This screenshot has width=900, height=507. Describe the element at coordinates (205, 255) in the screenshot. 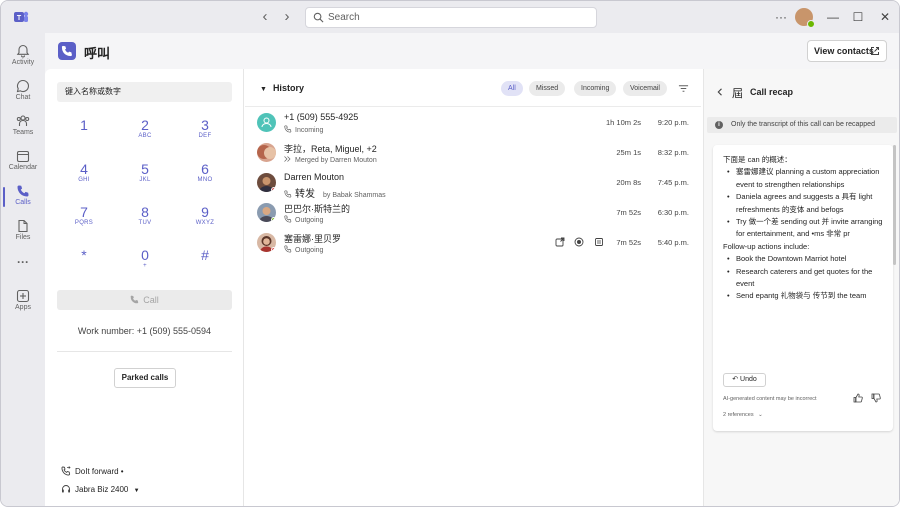

I see `key-digit: #` at that location.